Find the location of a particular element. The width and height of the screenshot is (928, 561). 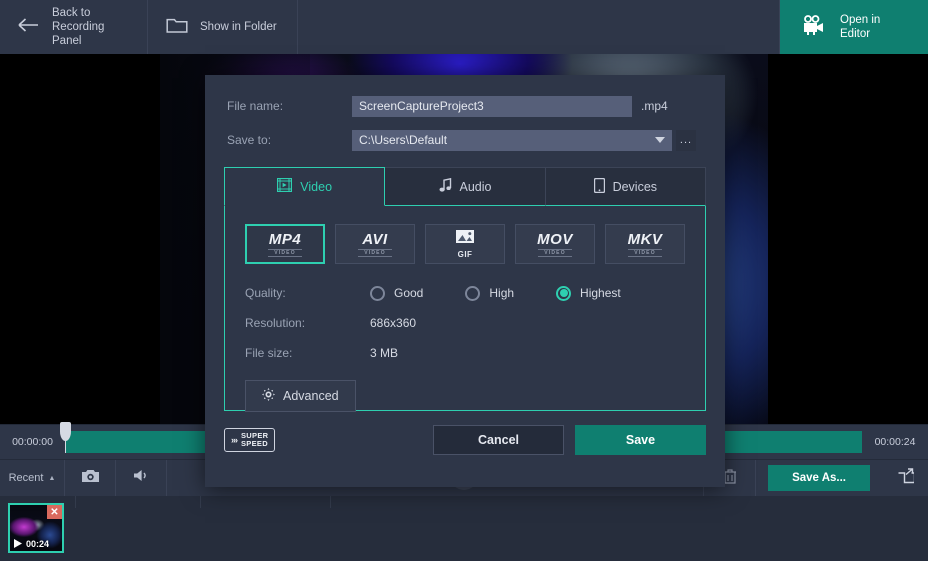

format-button-gif: GIF is located at coordinates (465, 244).